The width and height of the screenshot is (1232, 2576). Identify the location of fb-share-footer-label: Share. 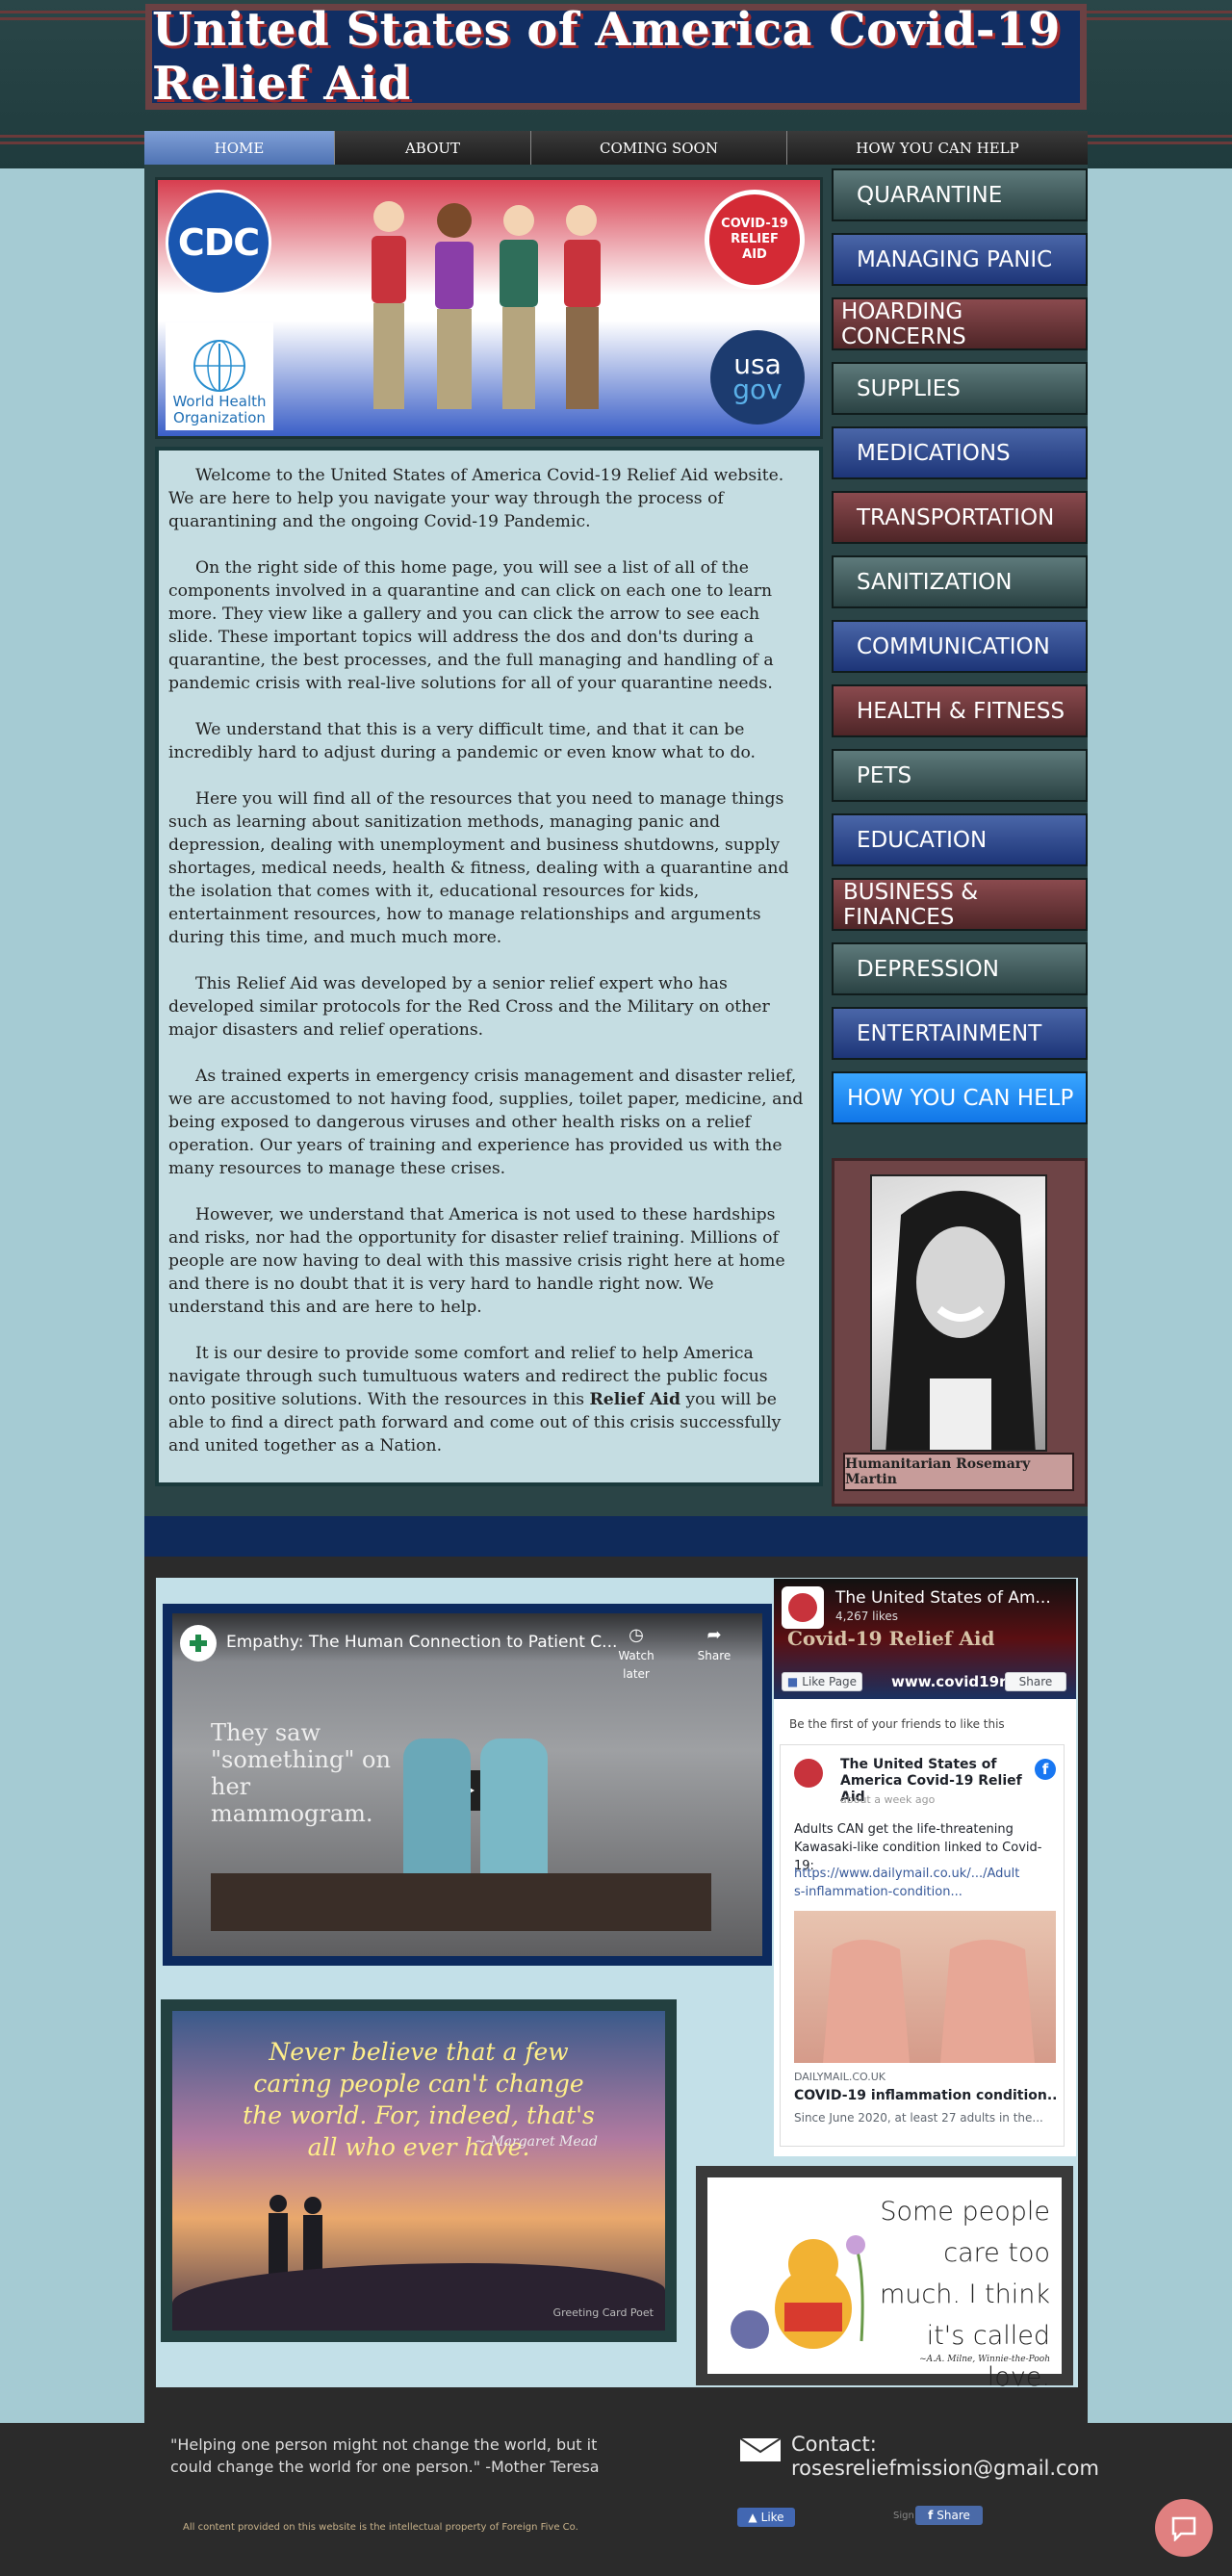
(953, 2515).